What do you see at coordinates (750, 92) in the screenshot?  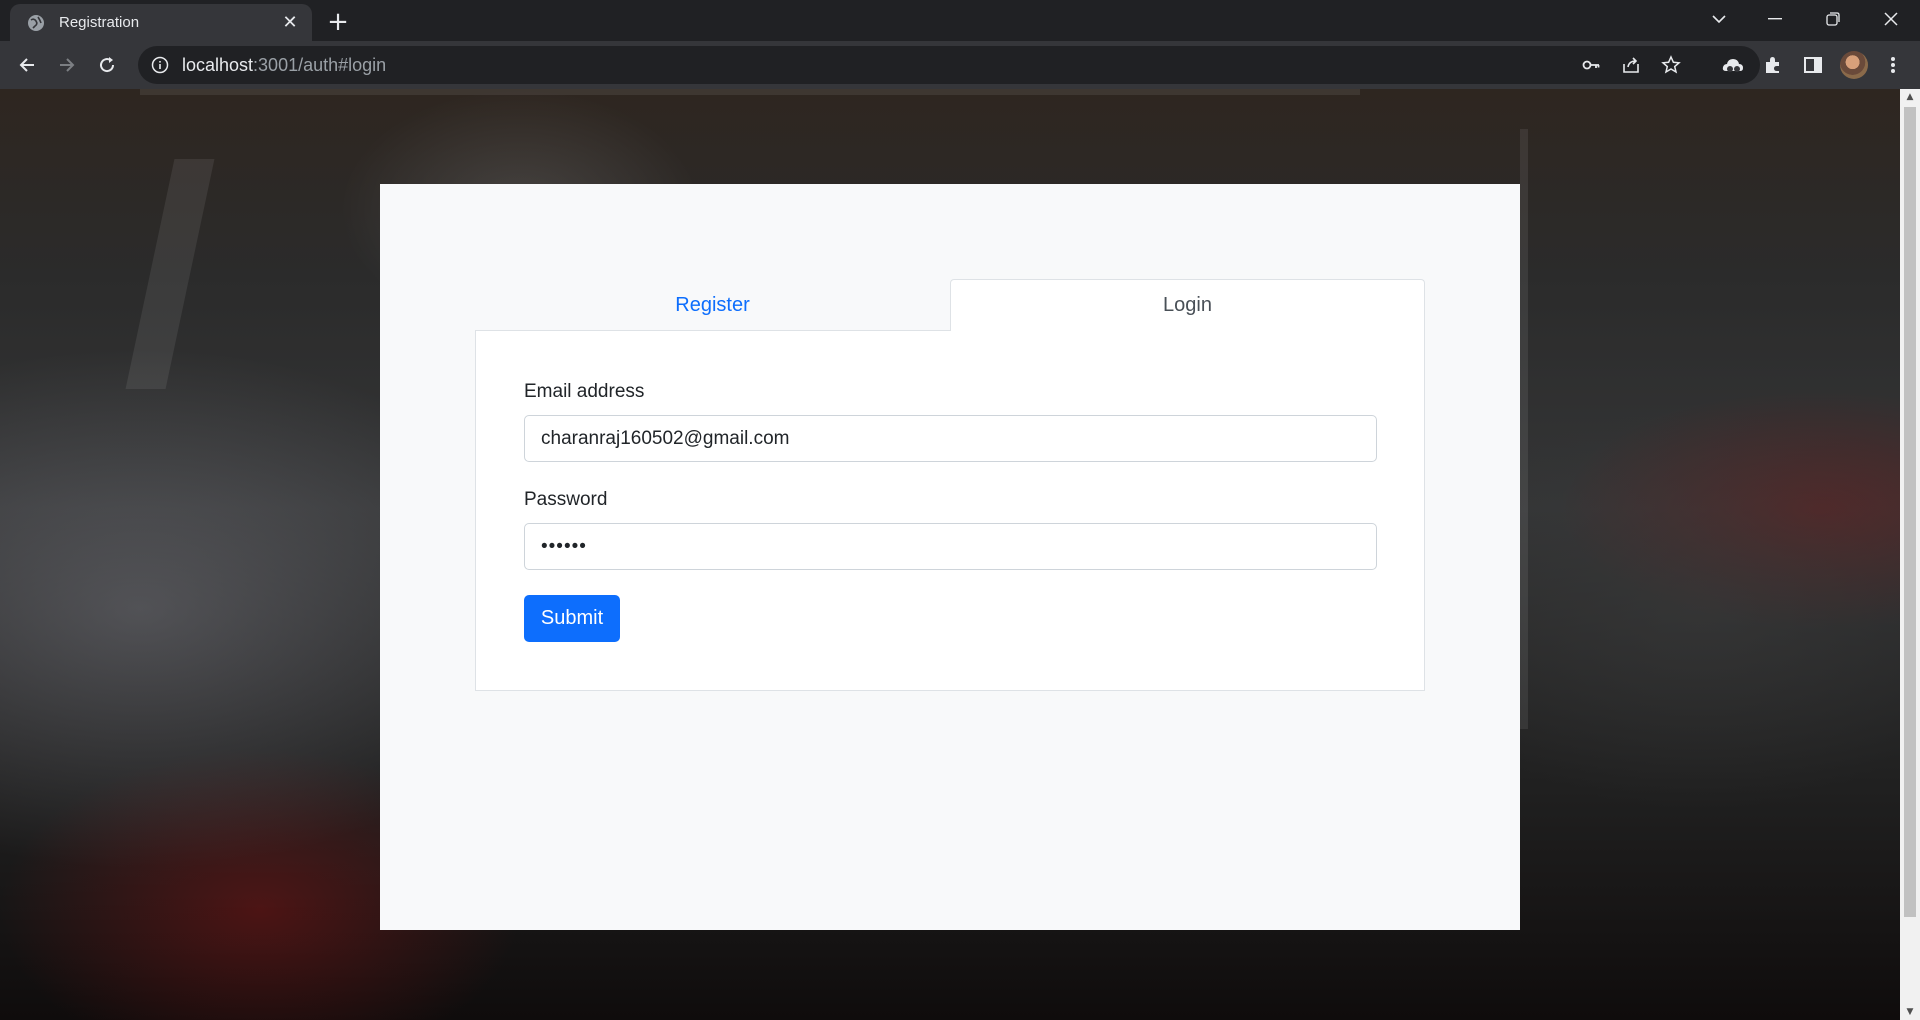 I see `ceiling-beam` at bounding box center [750, 92].